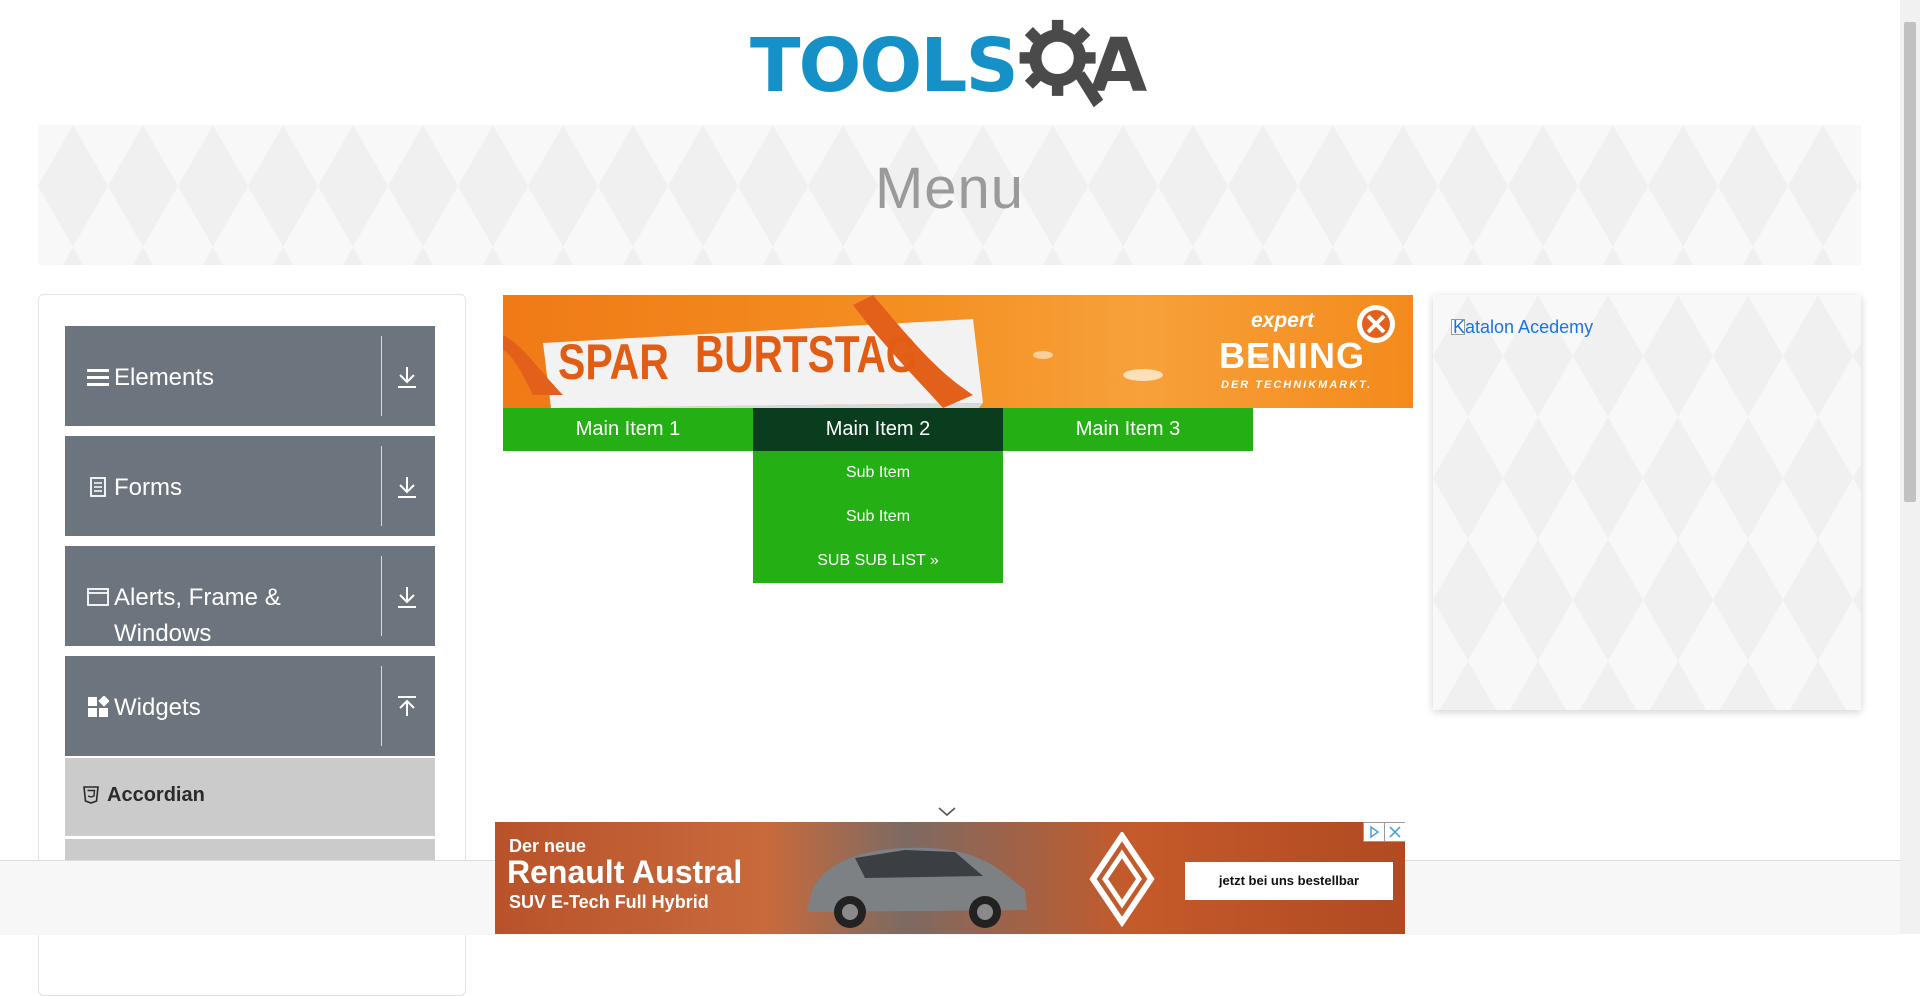  I want to click on menu-item-main-1: Main Item 1, so click(628, 429).